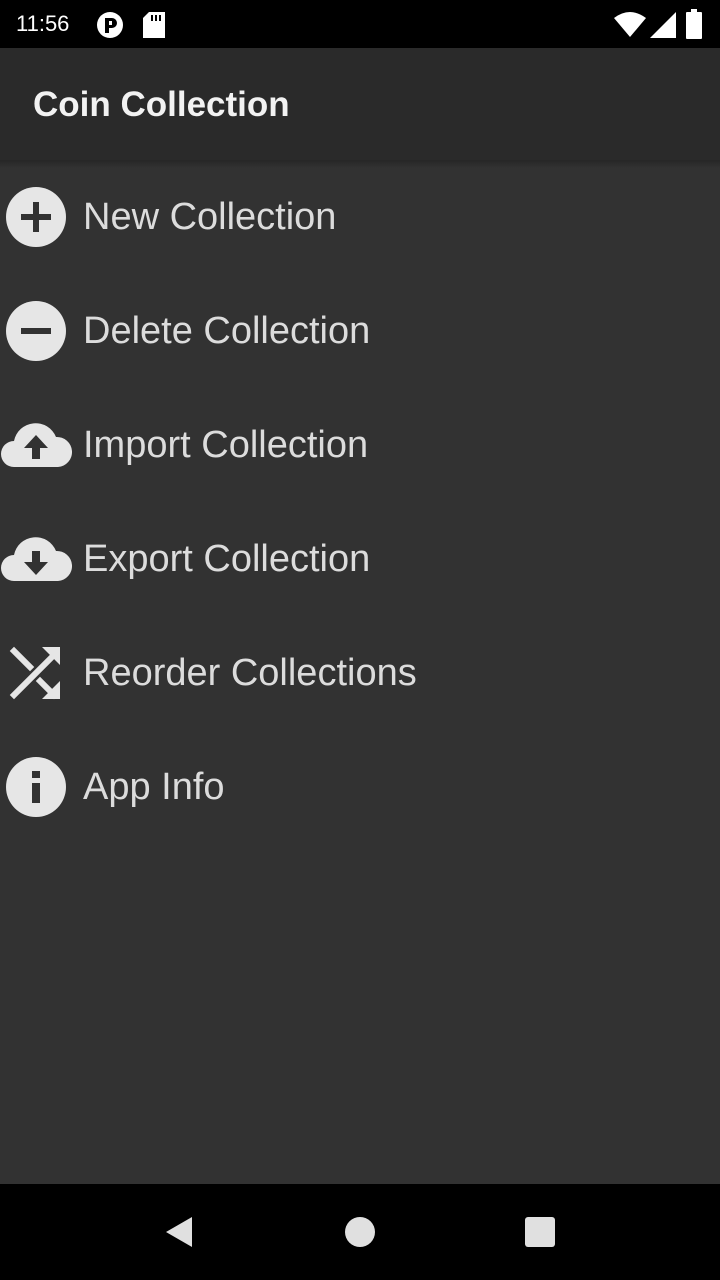  Describe the element at coordinates (540, 1232) in the screenshot. I see `recents-icon` at that location.